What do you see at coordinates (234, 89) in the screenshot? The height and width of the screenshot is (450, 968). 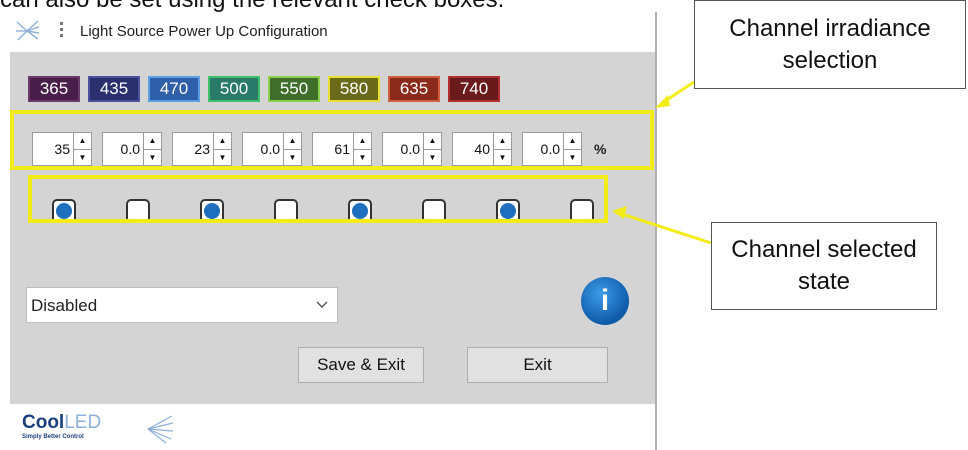 I see `wavelength-label-500: 500` at bounding box center [234, 89].